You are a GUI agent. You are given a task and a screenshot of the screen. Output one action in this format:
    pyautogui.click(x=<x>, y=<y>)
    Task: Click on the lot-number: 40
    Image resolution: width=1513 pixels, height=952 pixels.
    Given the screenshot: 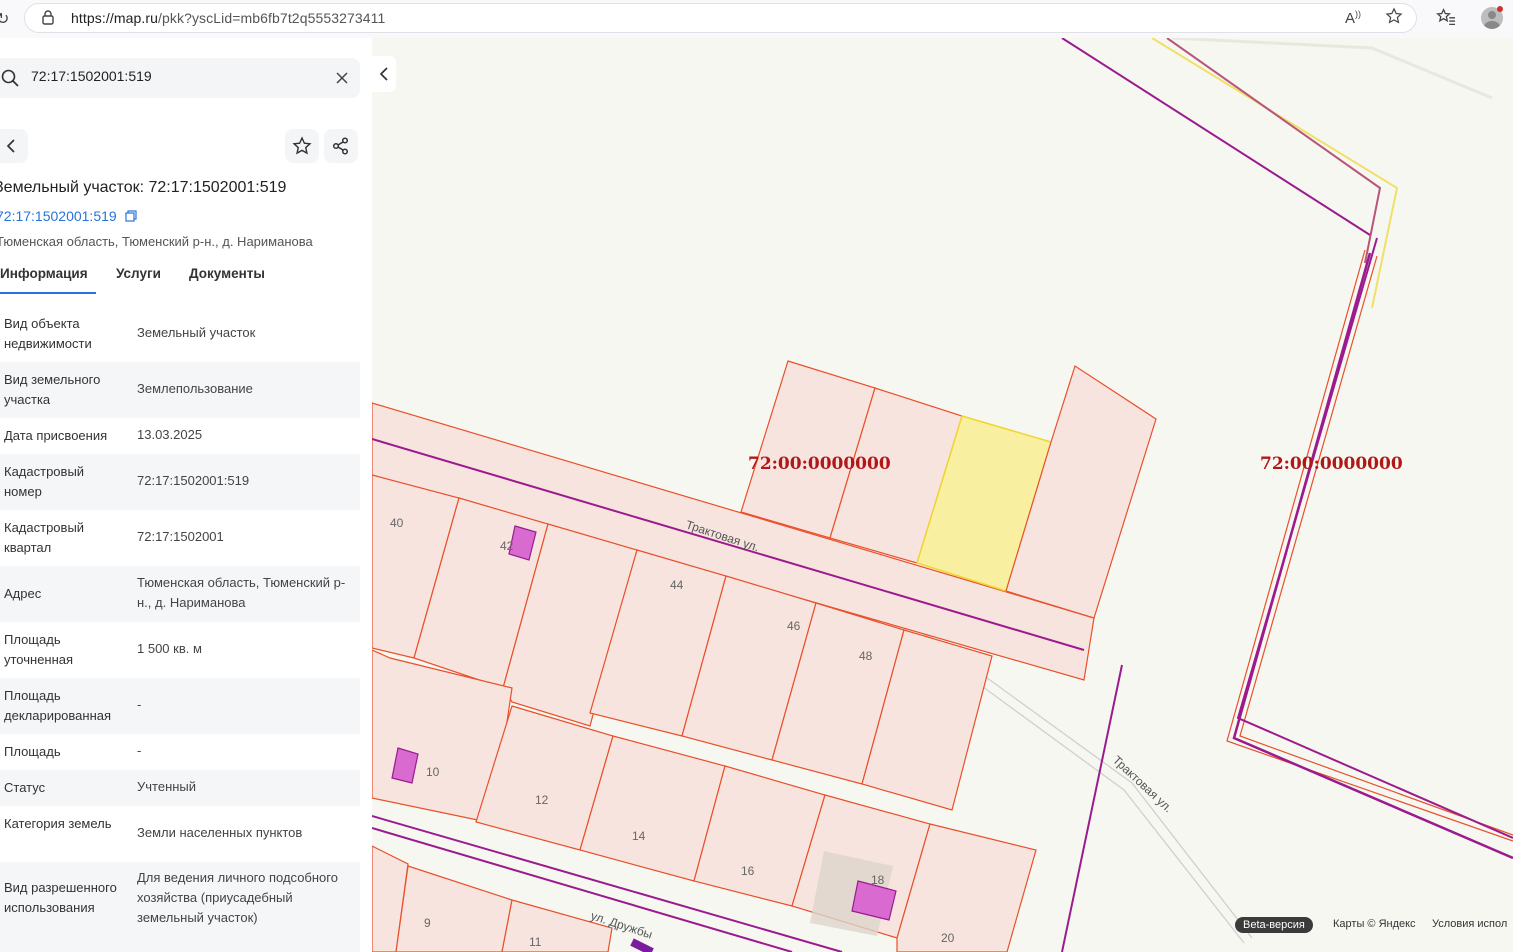 What is the action you would take?
    pyautogui.click(x=397, y=523)
    